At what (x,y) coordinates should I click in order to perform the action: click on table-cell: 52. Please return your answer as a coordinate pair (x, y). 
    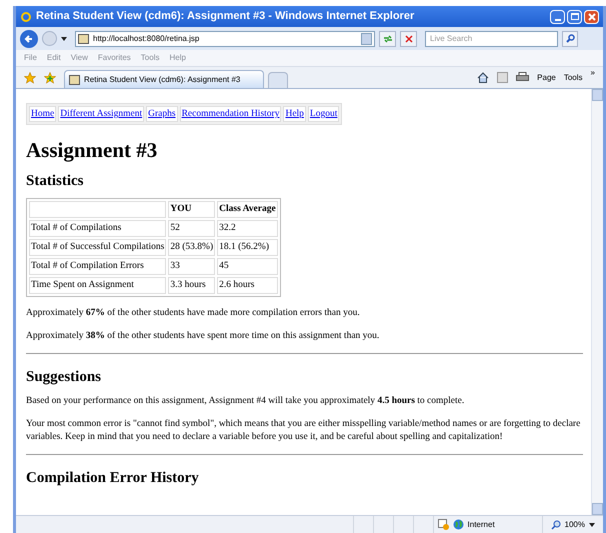
    Looking at the image, I should click on (192, 229).